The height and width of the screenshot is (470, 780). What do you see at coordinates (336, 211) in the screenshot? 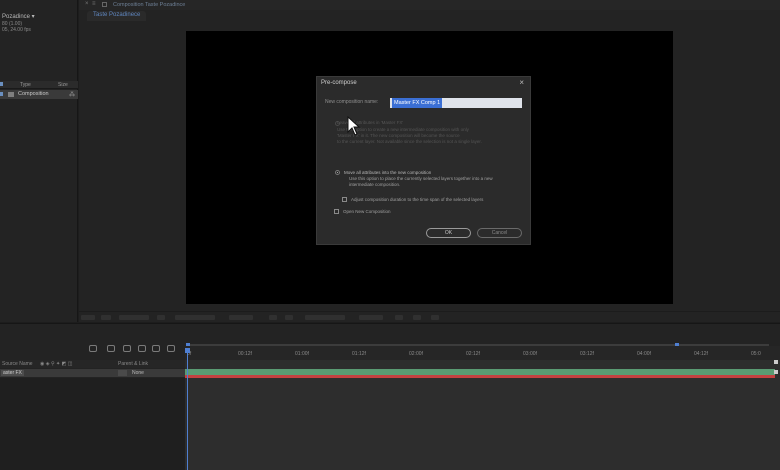
I see `open-new-comp-checkbox` at bounding box center [336, 211].